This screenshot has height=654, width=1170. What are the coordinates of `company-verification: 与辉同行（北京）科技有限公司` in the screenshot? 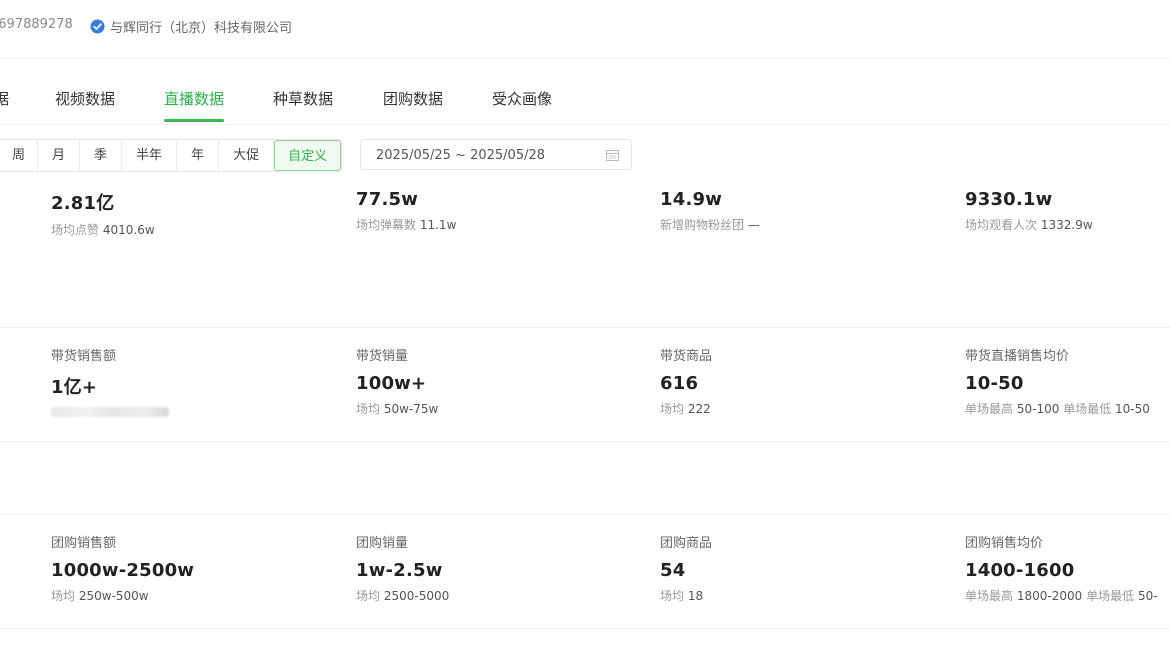 It's located at (191, 26).